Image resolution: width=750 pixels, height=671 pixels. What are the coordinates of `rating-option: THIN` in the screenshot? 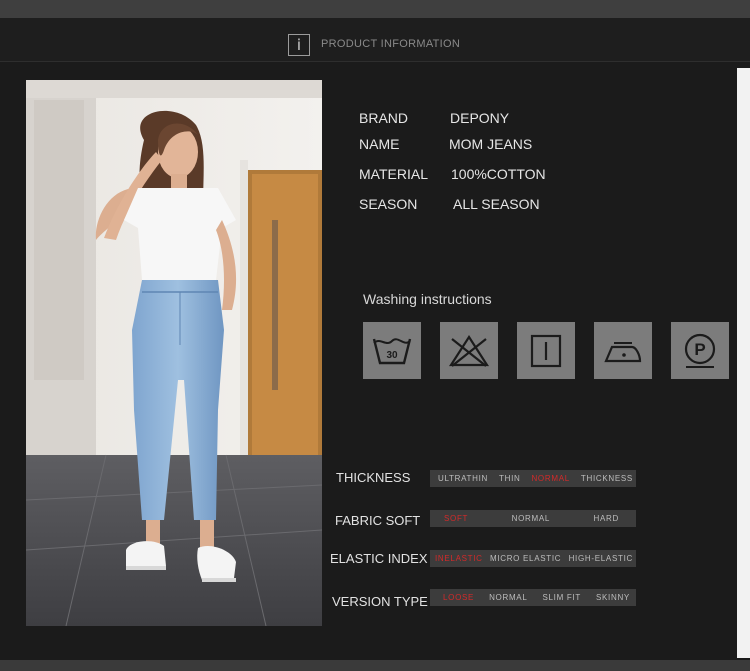 It's located at (510, 478).